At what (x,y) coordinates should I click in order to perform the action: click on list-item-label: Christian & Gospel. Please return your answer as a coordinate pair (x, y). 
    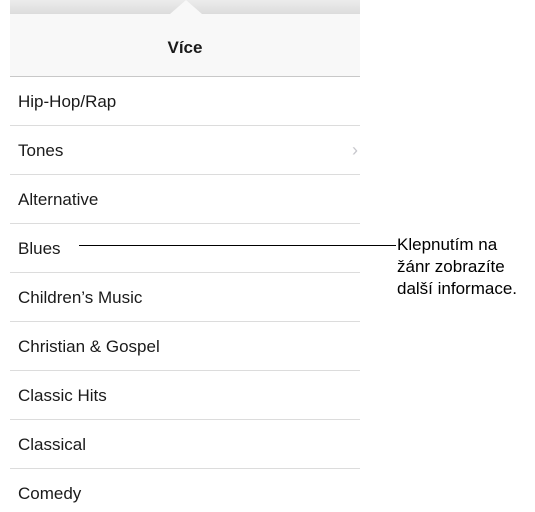
    Looking at the image, I should click on (89, 346).